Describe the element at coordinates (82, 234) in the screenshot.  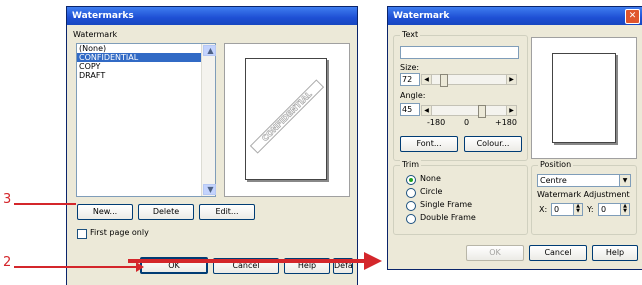
I see `first-page-only-checkbox` at that location.